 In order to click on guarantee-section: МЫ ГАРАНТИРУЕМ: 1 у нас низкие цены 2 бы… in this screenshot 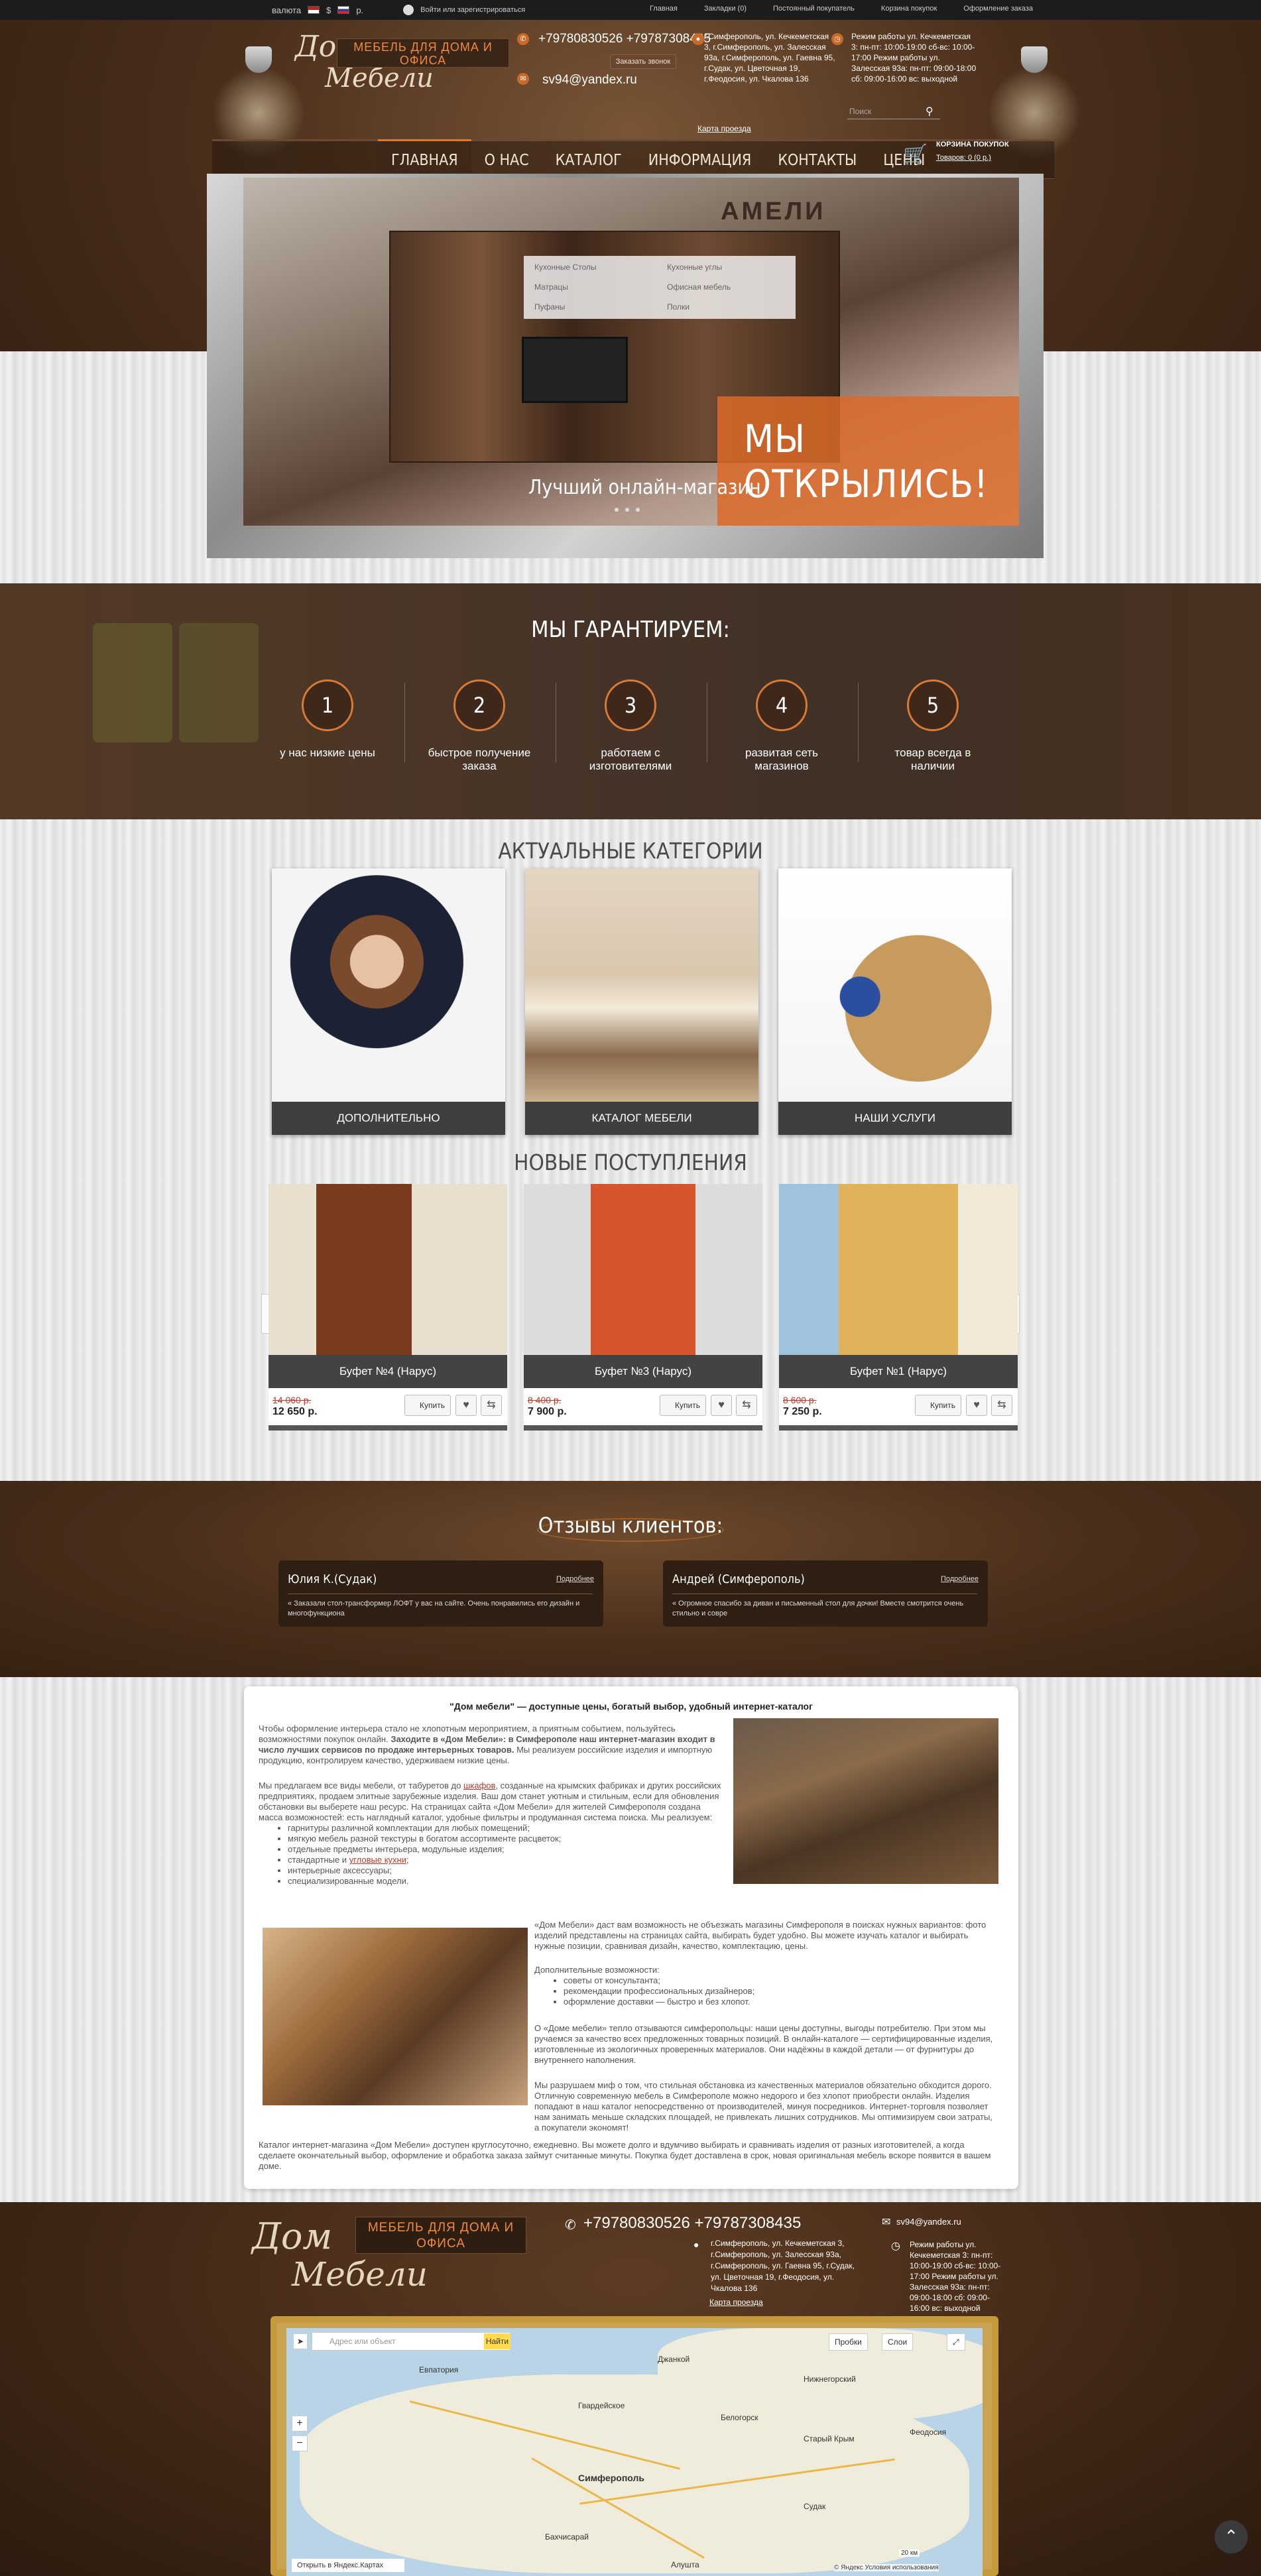, I will do `click(630, 701)`.